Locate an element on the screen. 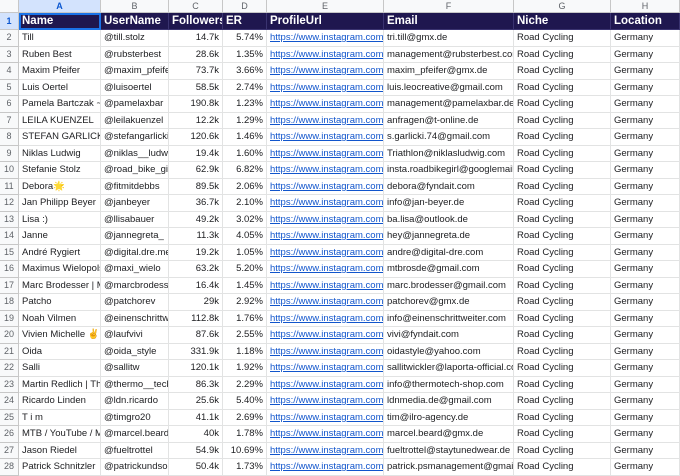  cell-name: Maxim Pfeifer is located at coordinates (60, 71).